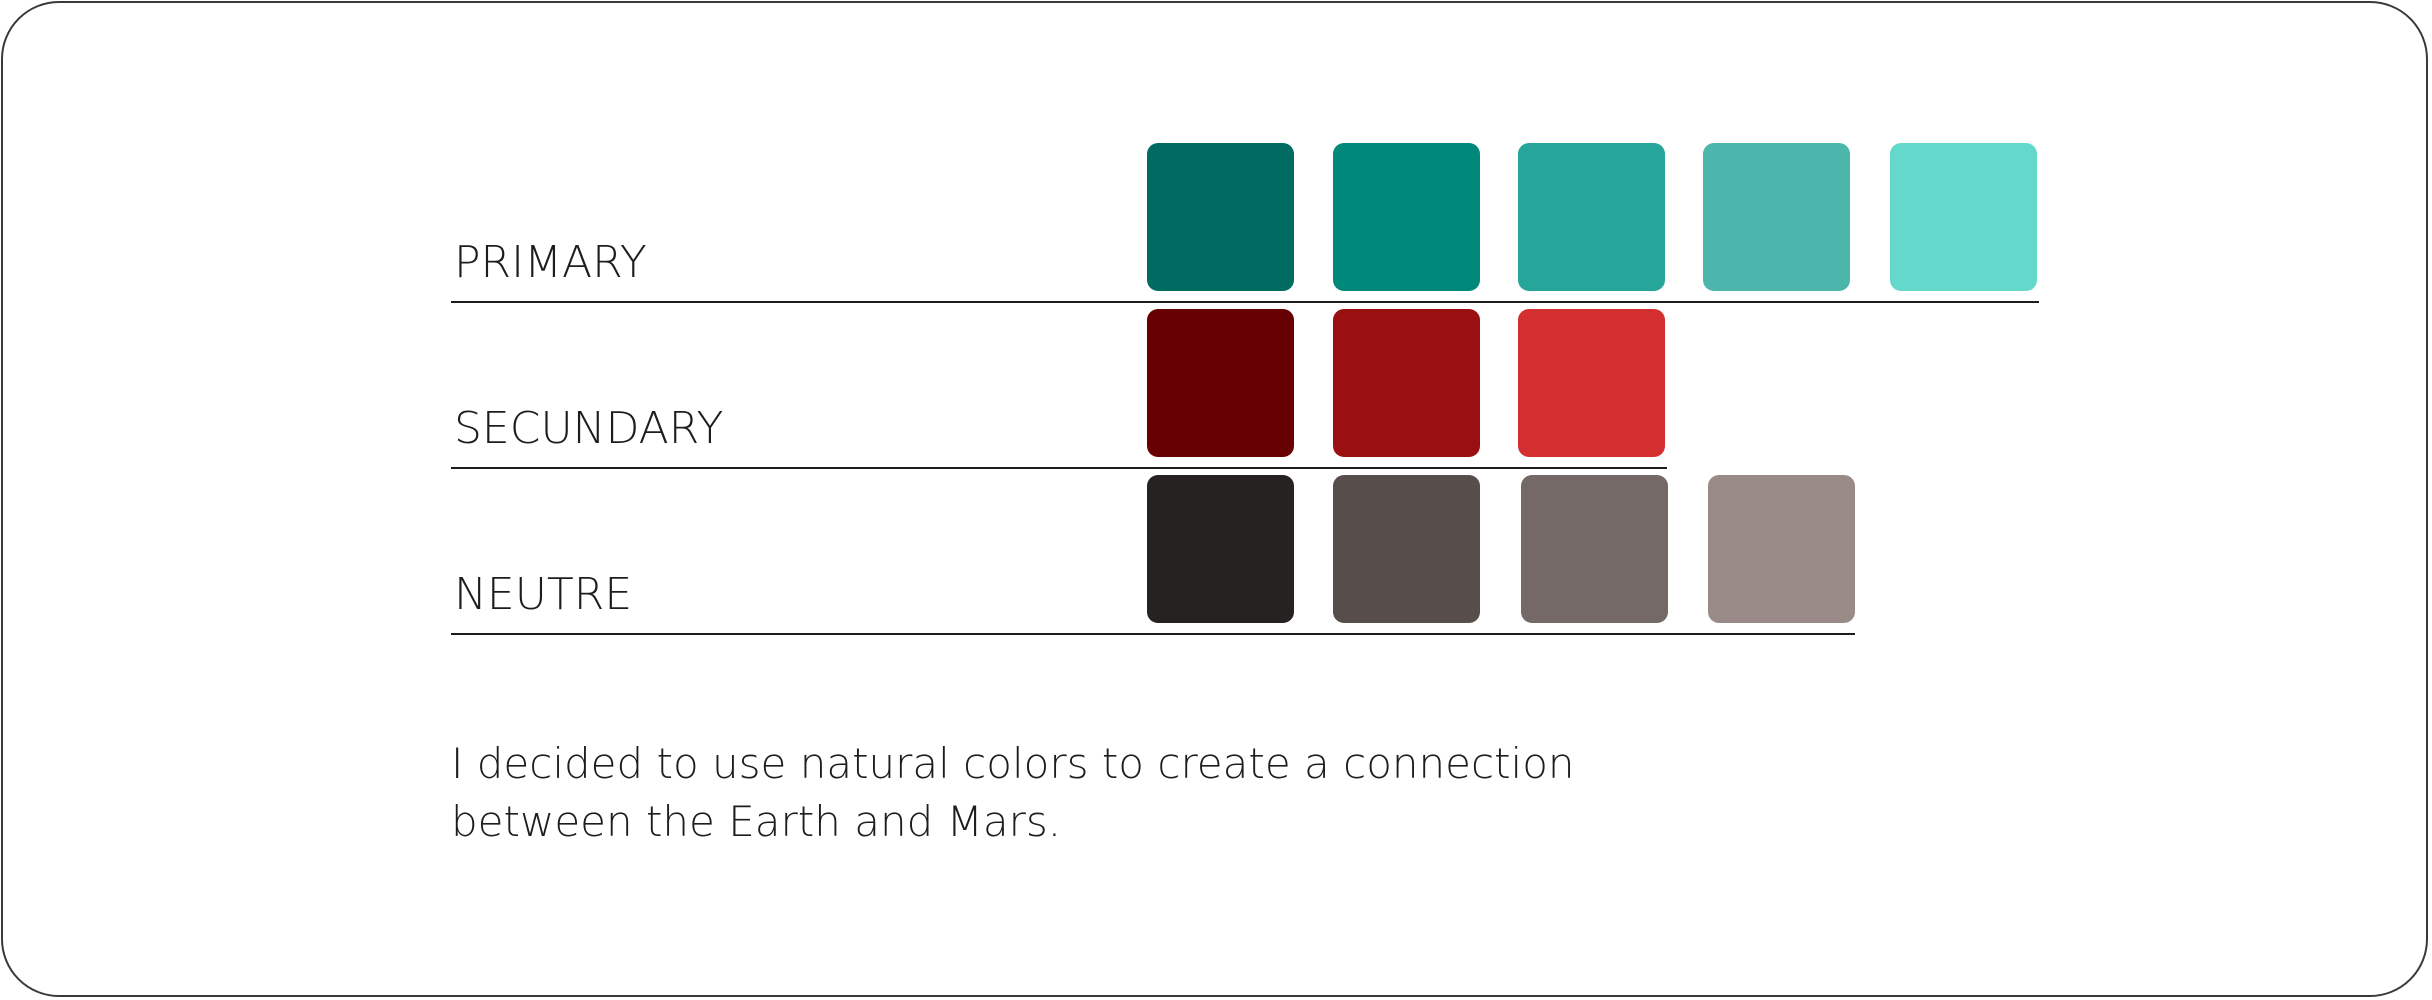 The image size is (2432, 1000). I want to click on palette-row-primary: PRIMARY, so click(1246, 220).